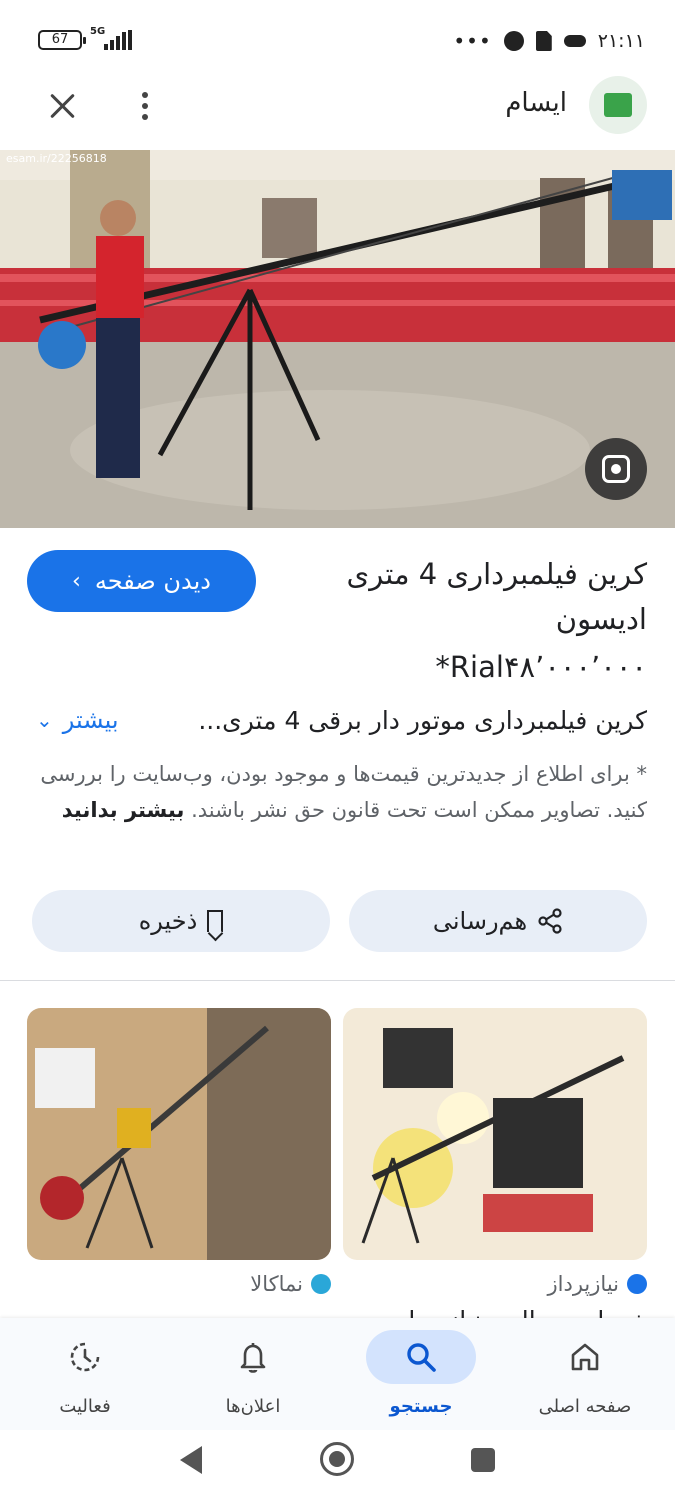 The height and width of the screenshot is (1500, 675). Describe the element at coordinates (550, 921) in the screenshot. I see `share-icon` at that location.